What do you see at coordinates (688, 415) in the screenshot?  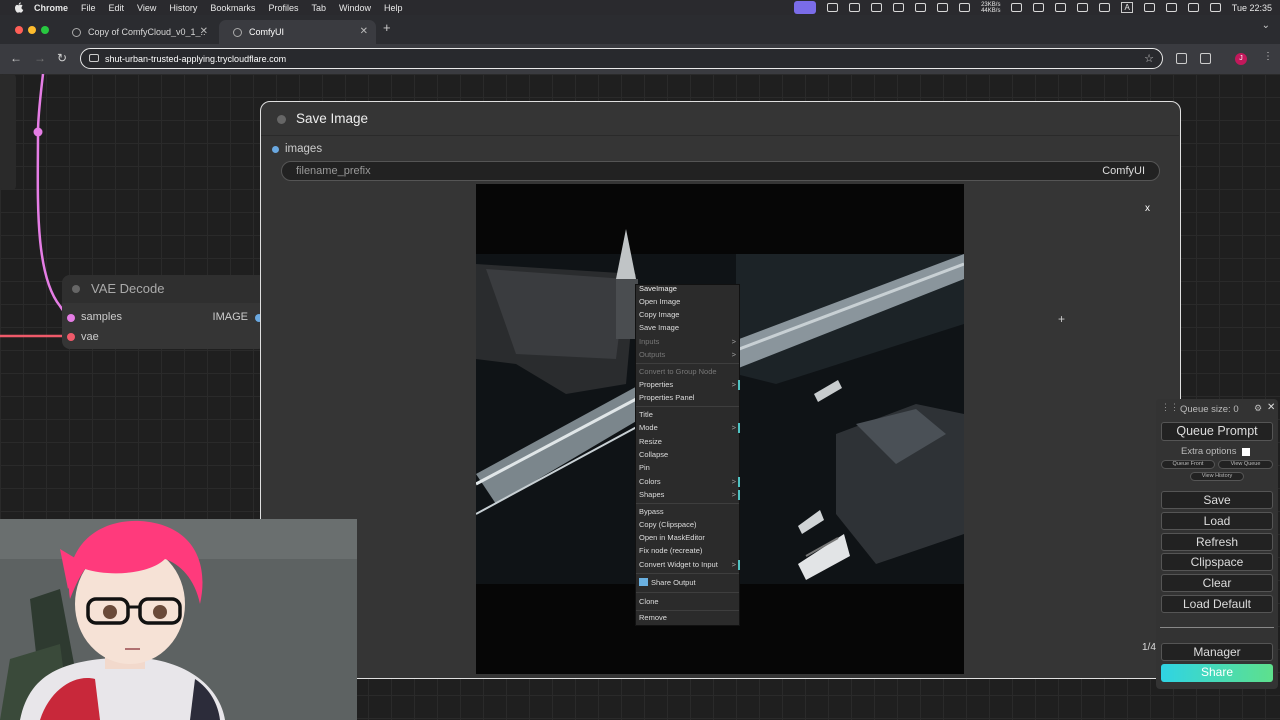 I see `menu-item-title: Title` at bounding box center [688, 415].